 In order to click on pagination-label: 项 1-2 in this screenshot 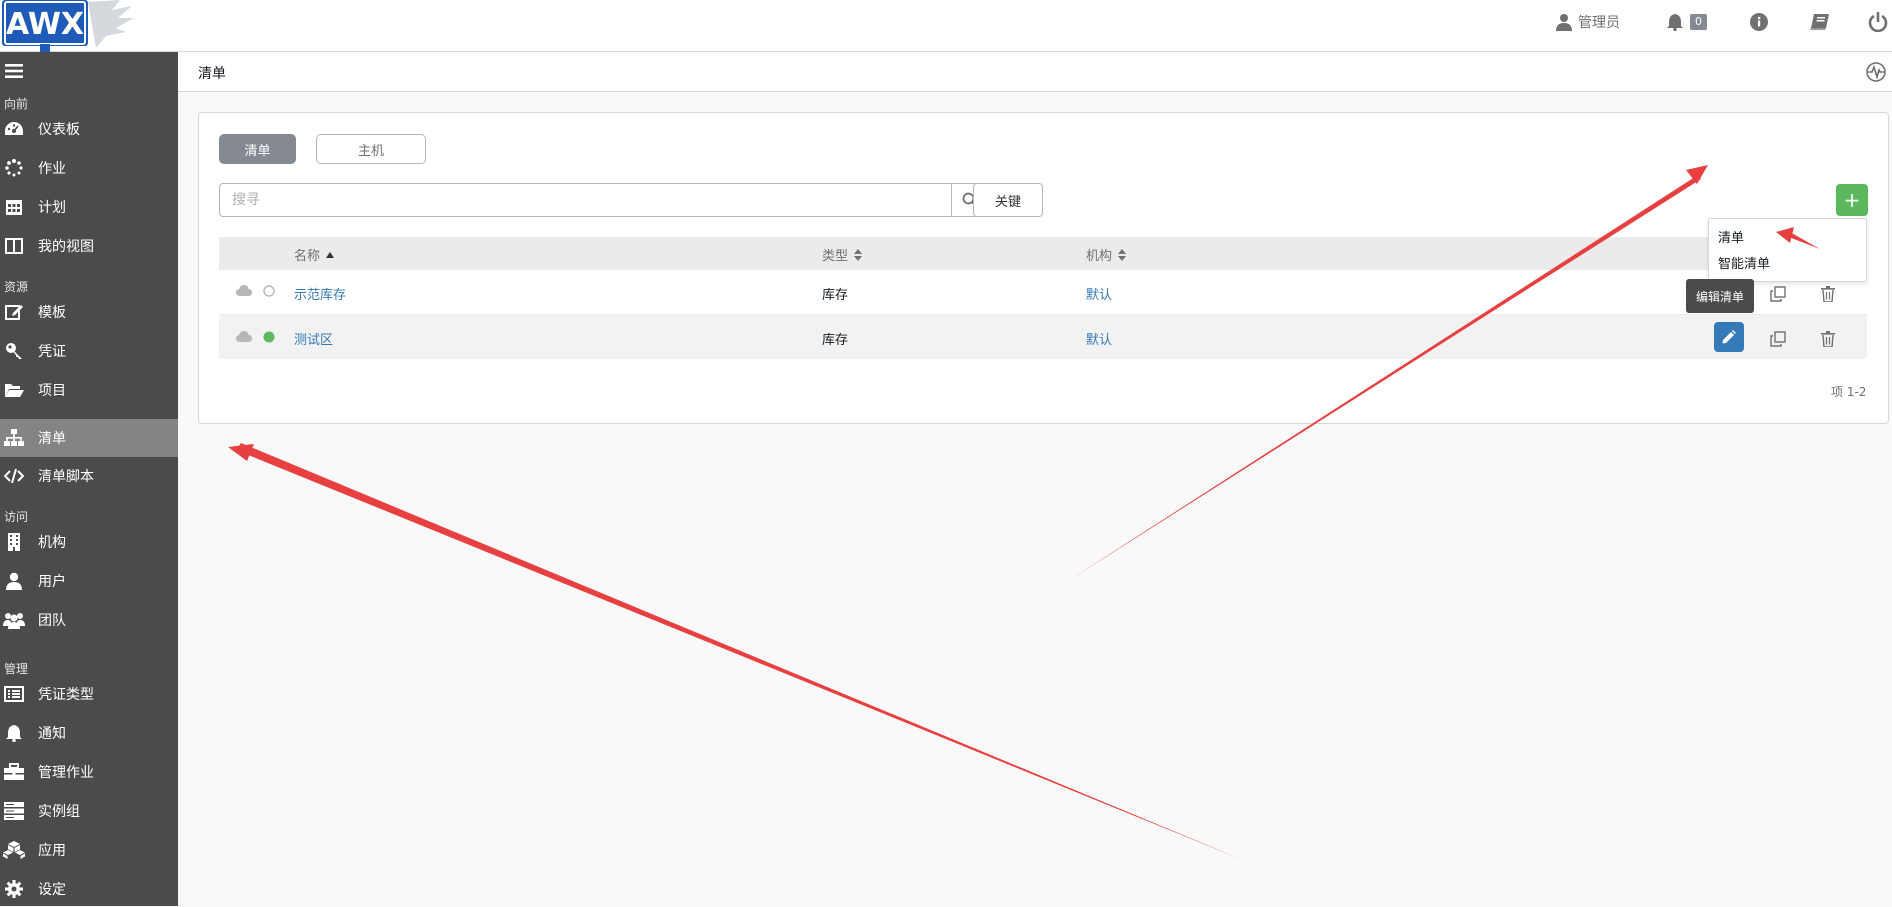, I will do `click(1849, 392)`.